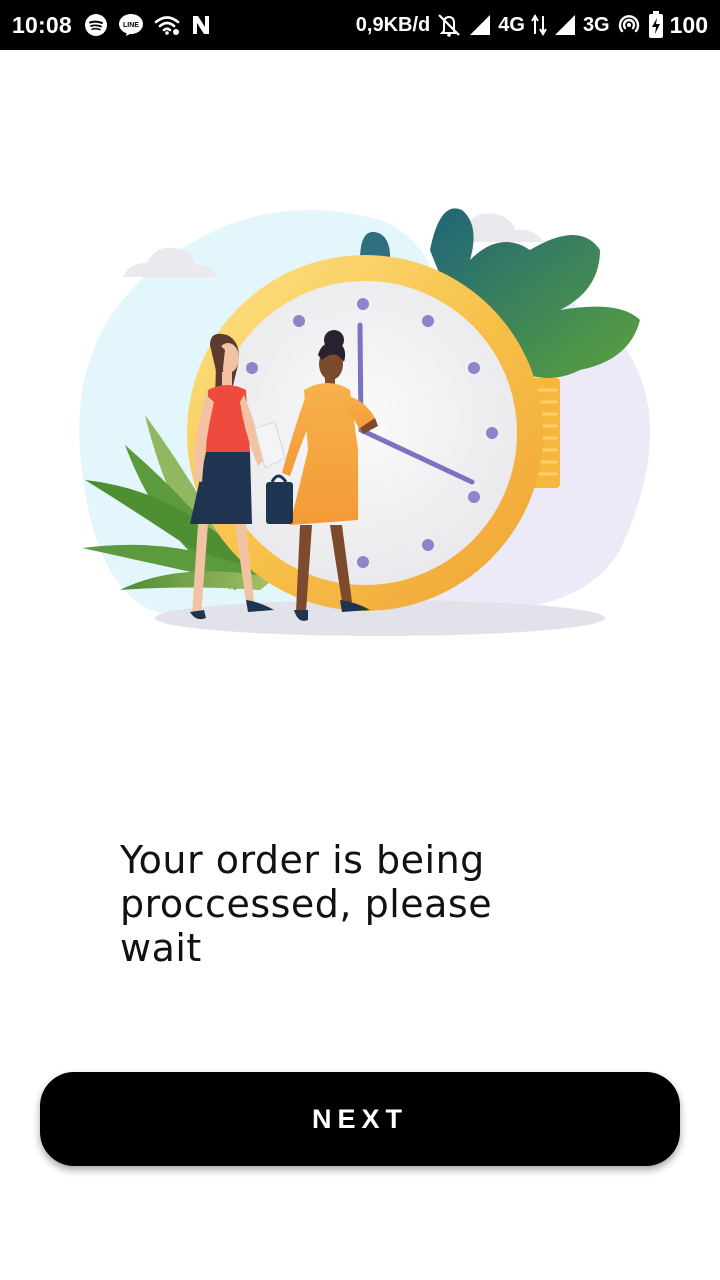  I want to click on network-4g-label: 4G, so click(511, 24).